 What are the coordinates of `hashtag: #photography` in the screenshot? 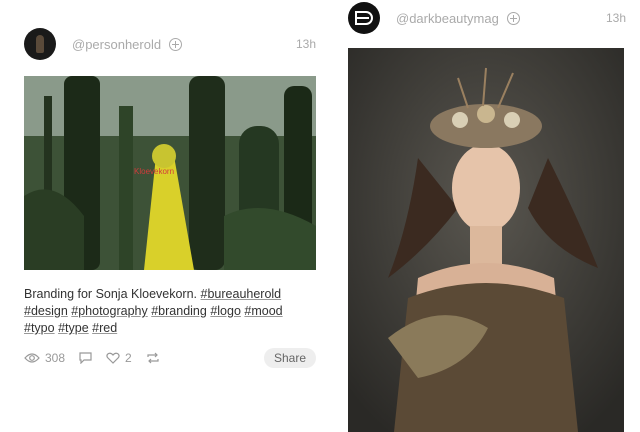 It's located at (109, 311).